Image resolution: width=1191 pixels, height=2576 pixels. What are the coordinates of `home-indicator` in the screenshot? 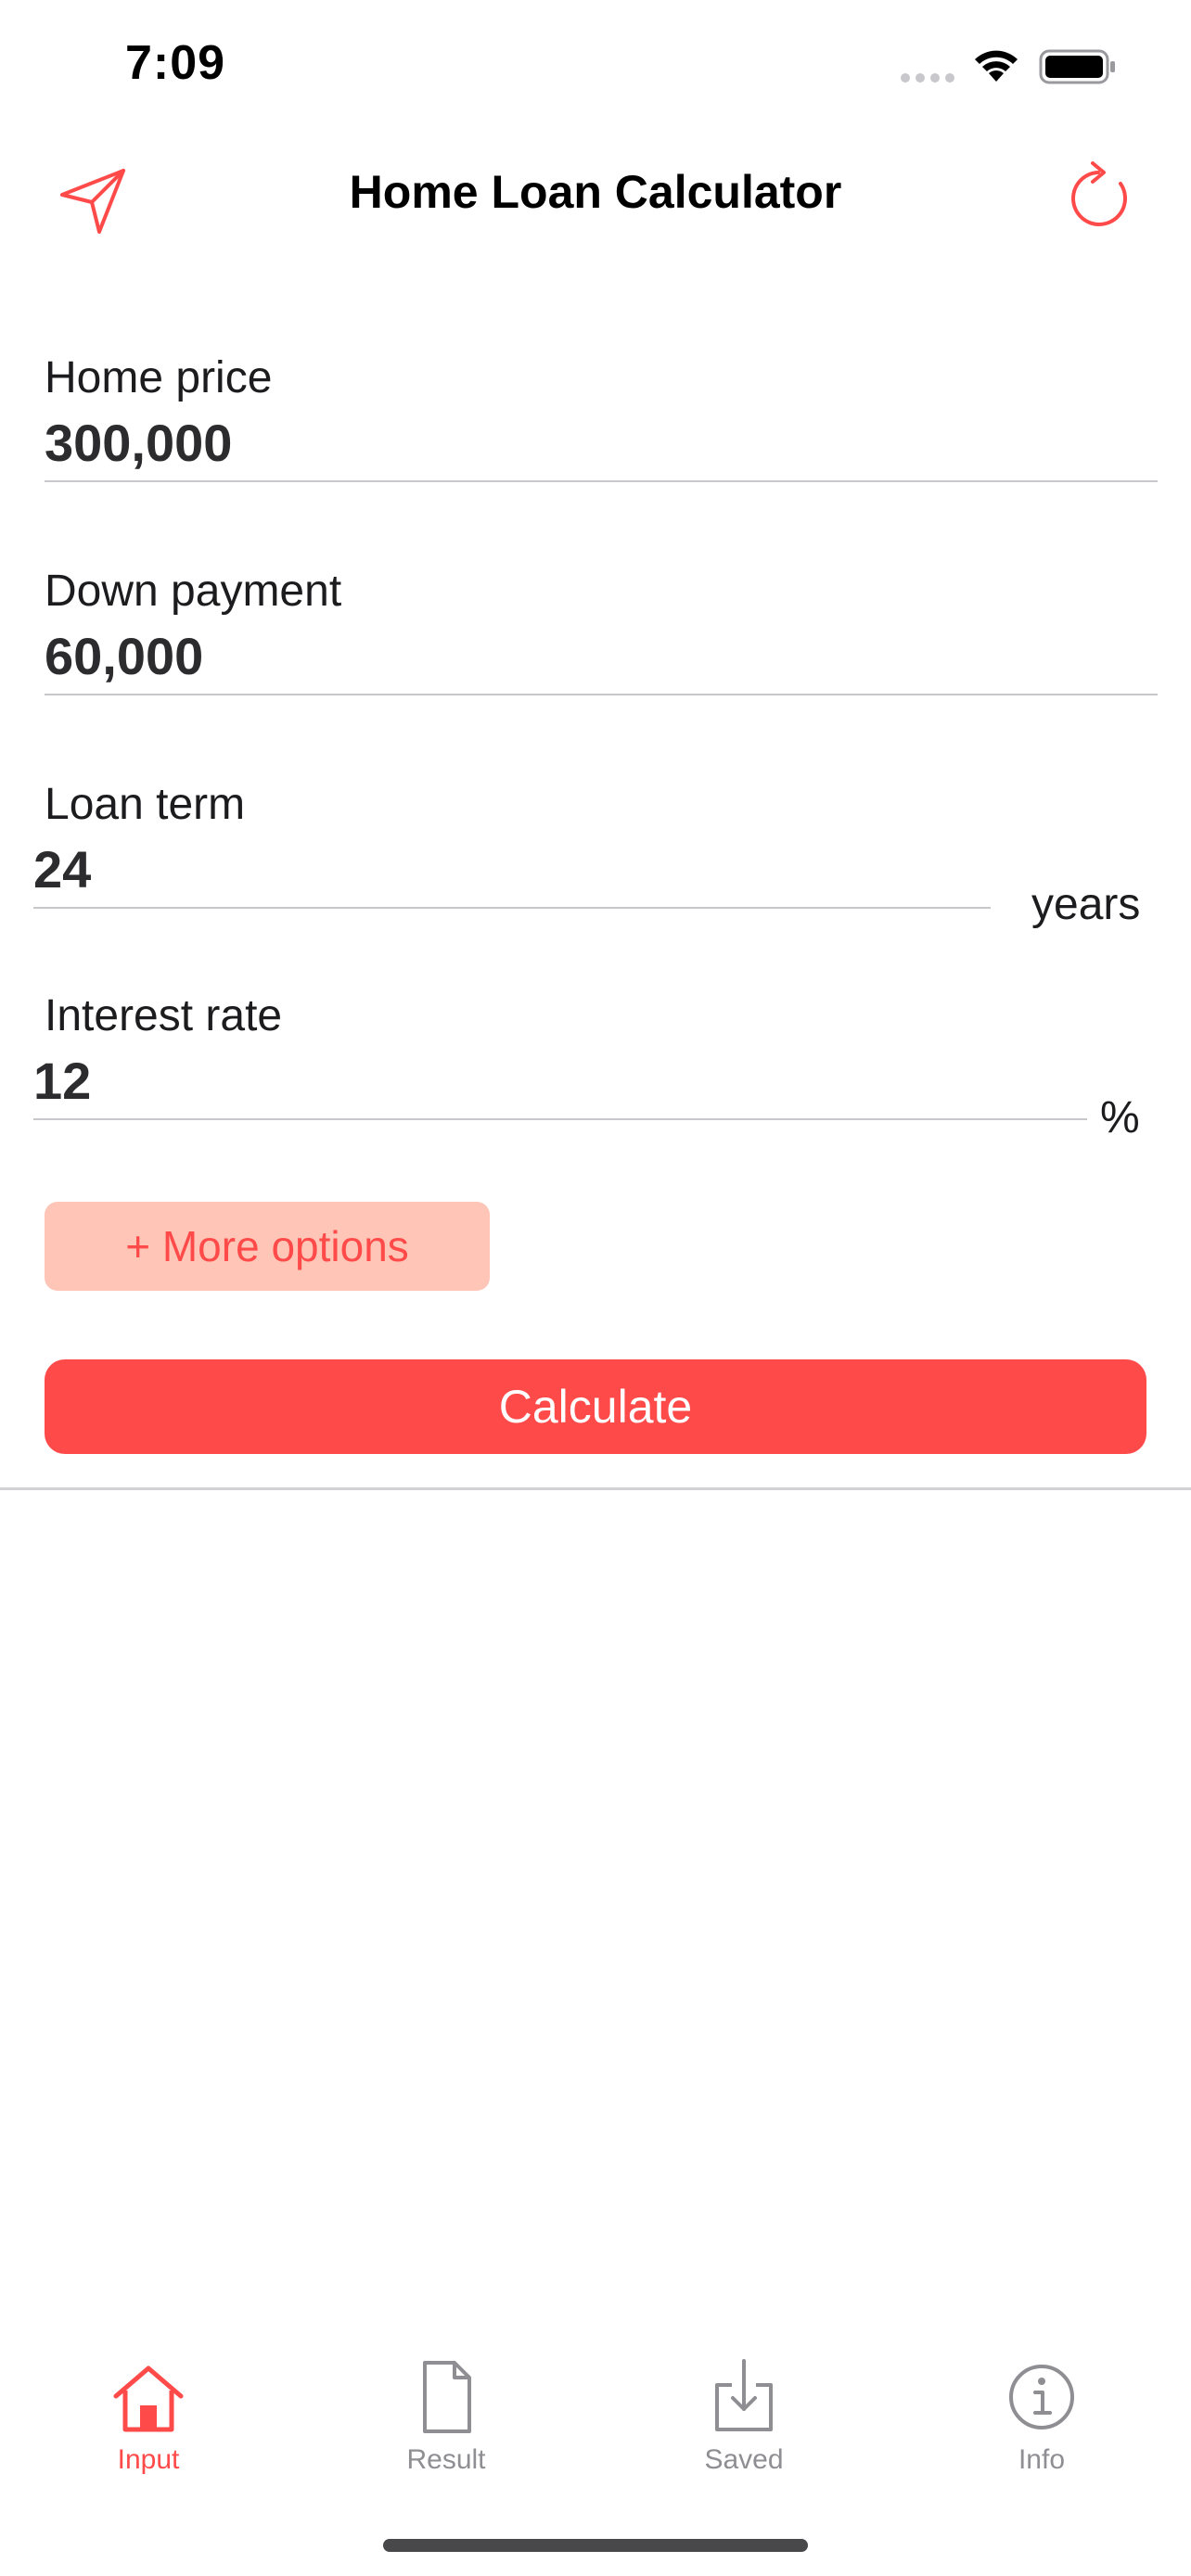 It's located at (595, 2545).